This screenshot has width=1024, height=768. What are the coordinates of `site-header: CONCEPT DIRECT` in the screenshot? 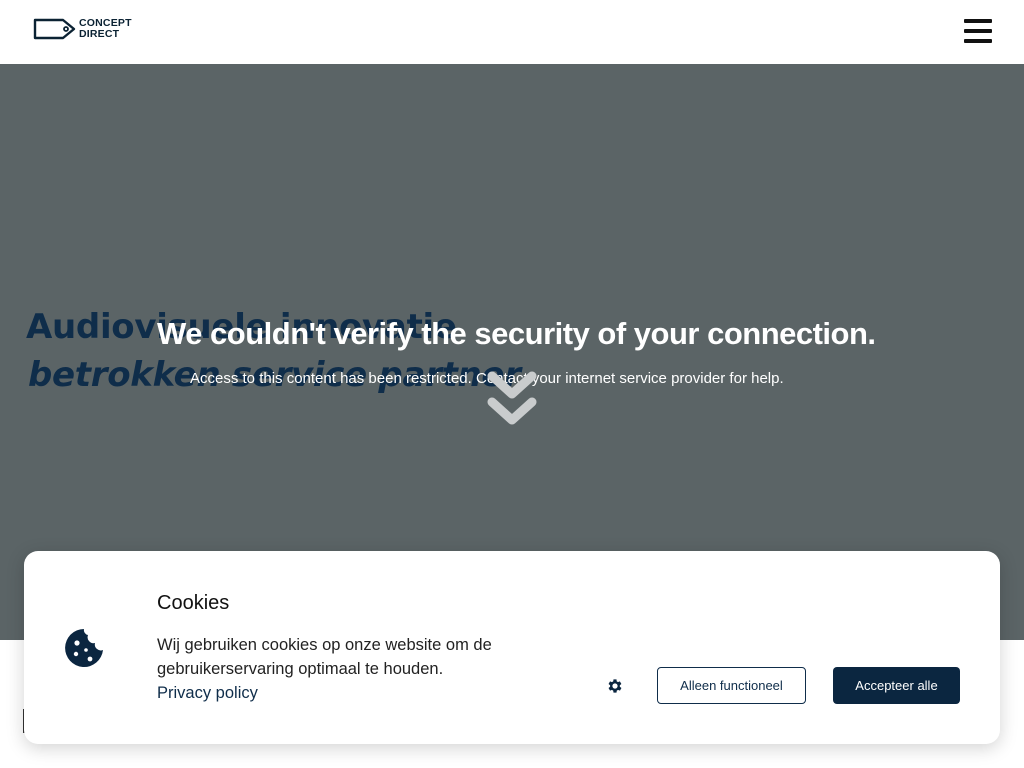 It's located at (512, 32).